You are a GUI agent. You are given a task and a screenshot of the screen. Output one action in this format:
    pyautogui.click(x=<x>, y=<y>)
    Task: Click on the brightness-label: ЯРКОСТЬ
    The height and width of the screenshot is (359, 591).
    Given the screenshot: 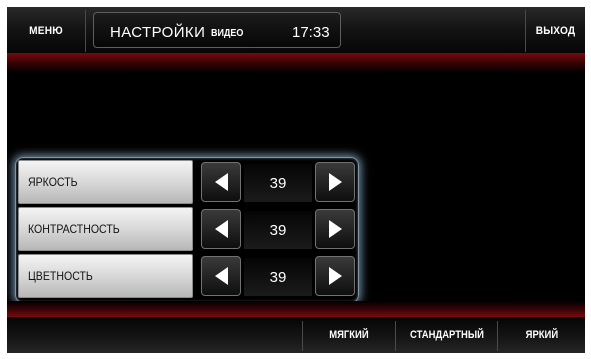 What is the action you would take?
    pyautogui.click(x=105, y=182)
    